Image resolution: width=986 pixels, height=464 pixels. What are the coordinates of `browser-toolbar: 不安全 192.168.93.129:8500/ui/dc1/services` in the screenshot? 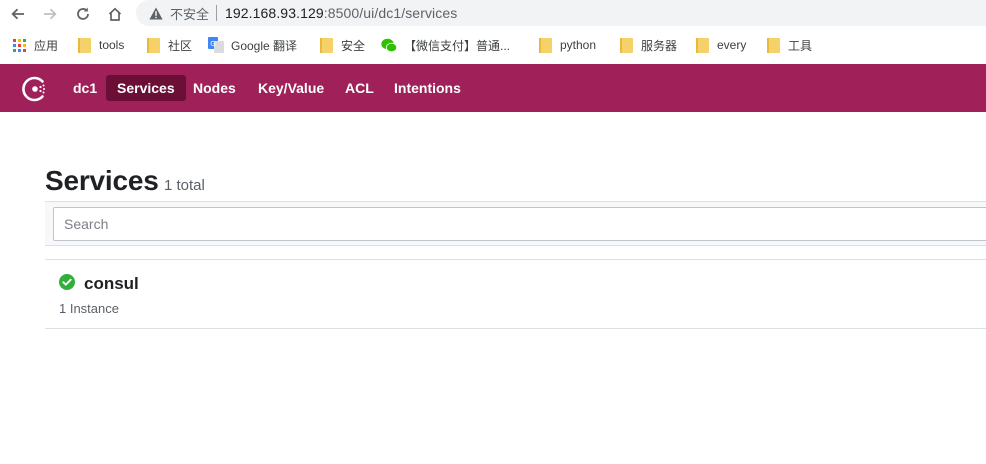 It's located at (493, 14).